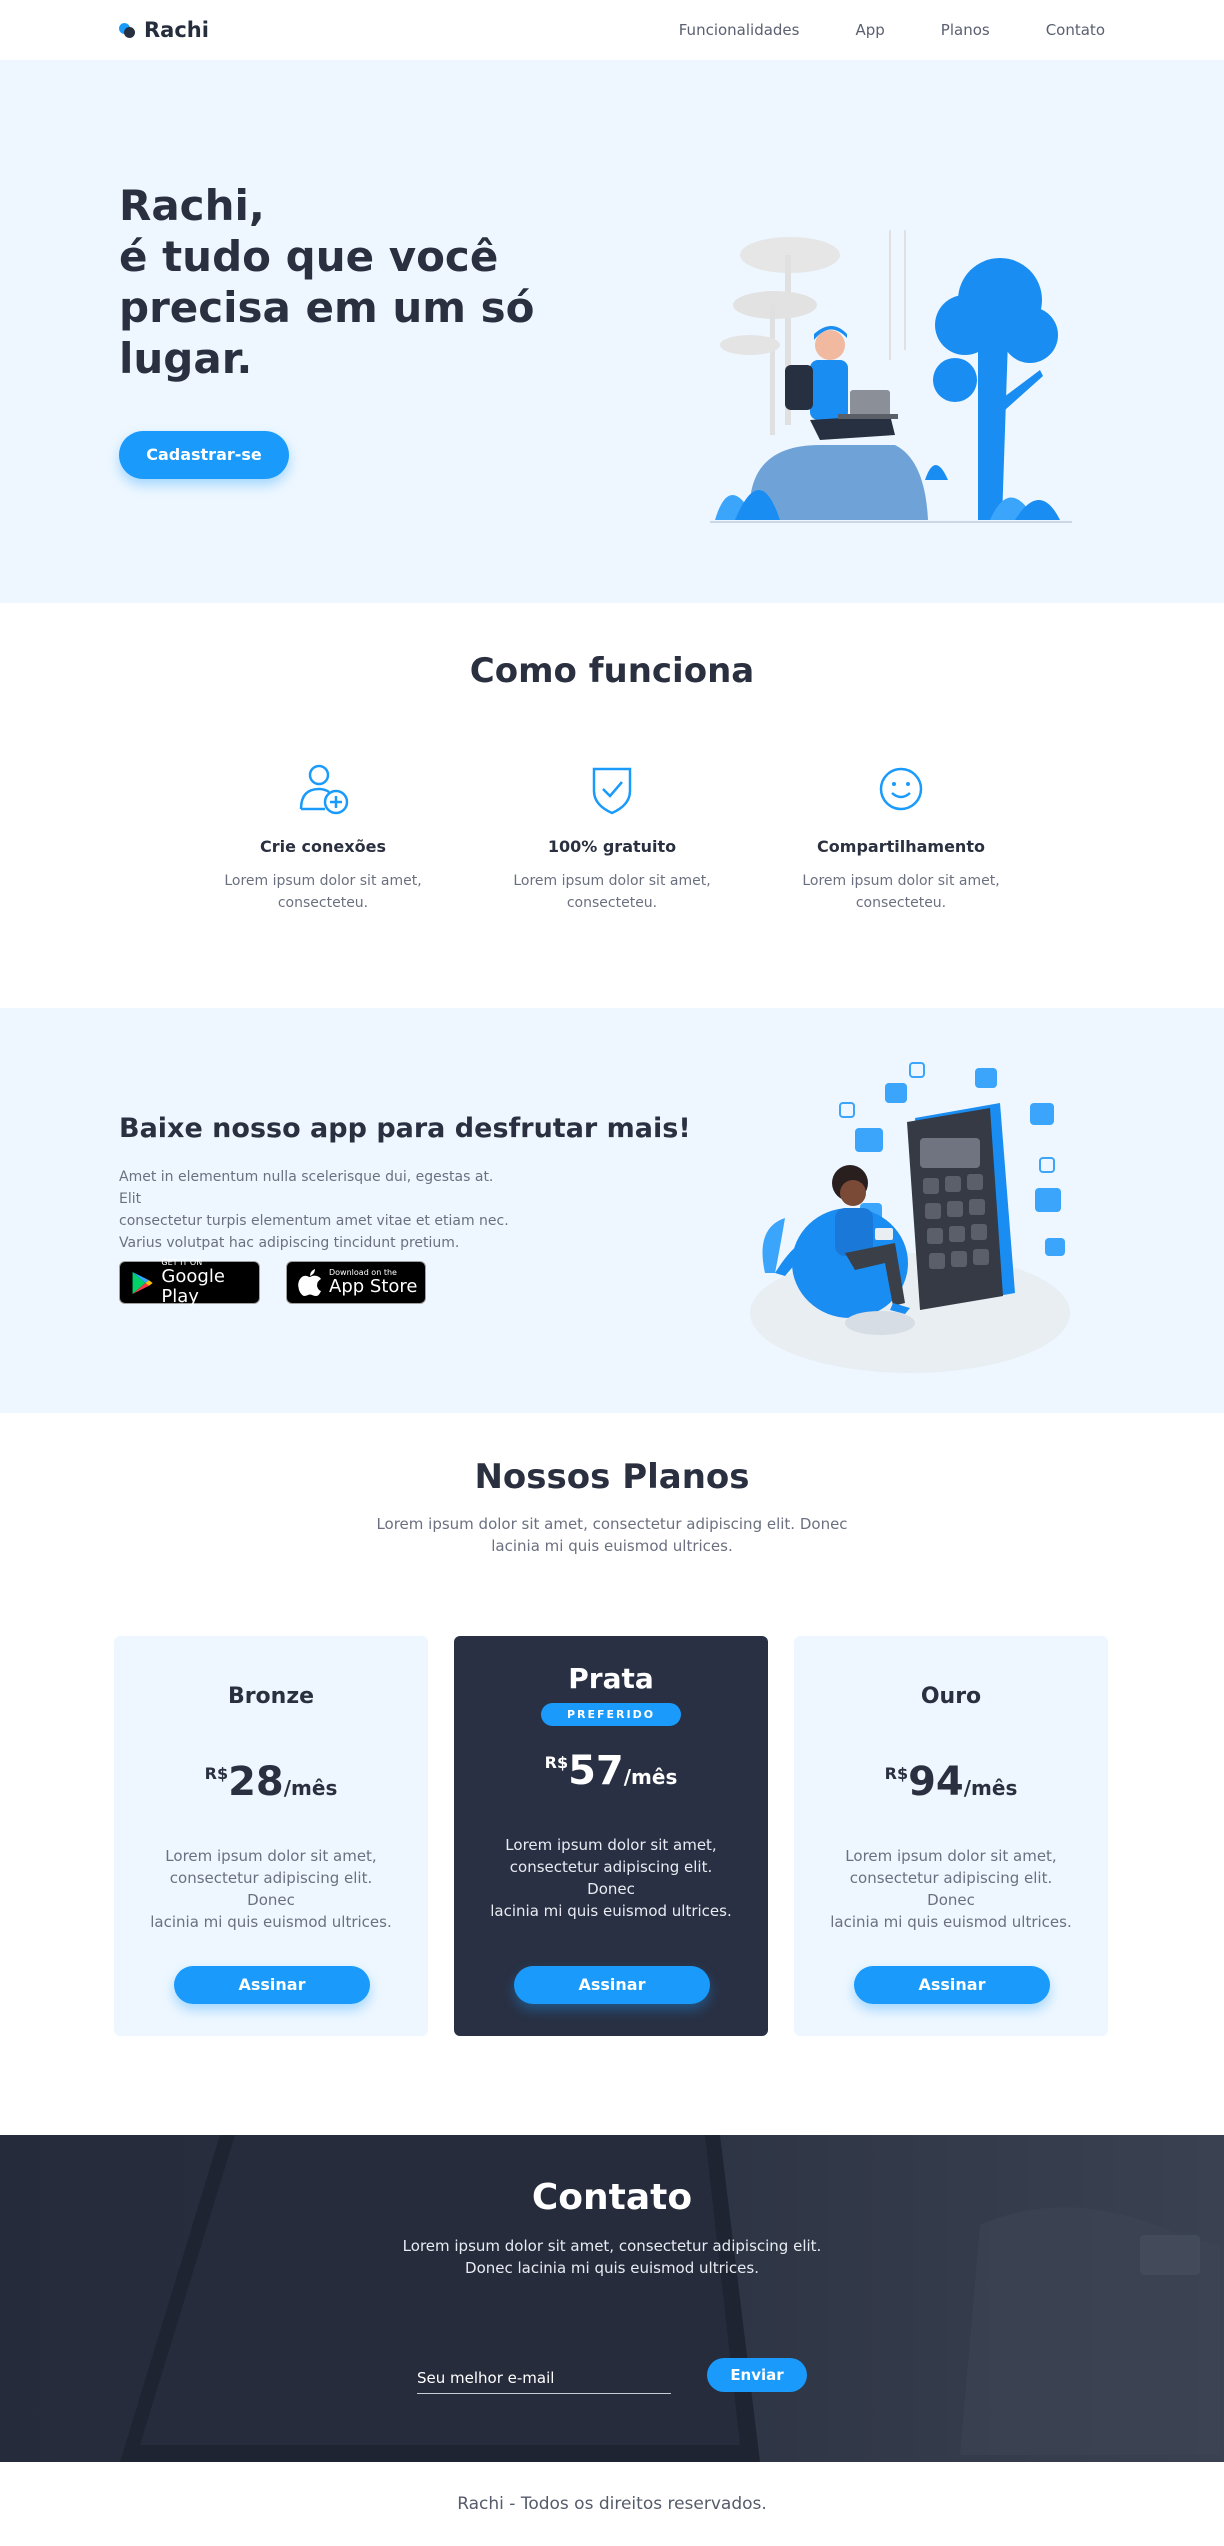 Image resolution: width=1224 pixels, height=2546 pixels. I want to click on plan-price: R$57/mês, so click(611, 1771).